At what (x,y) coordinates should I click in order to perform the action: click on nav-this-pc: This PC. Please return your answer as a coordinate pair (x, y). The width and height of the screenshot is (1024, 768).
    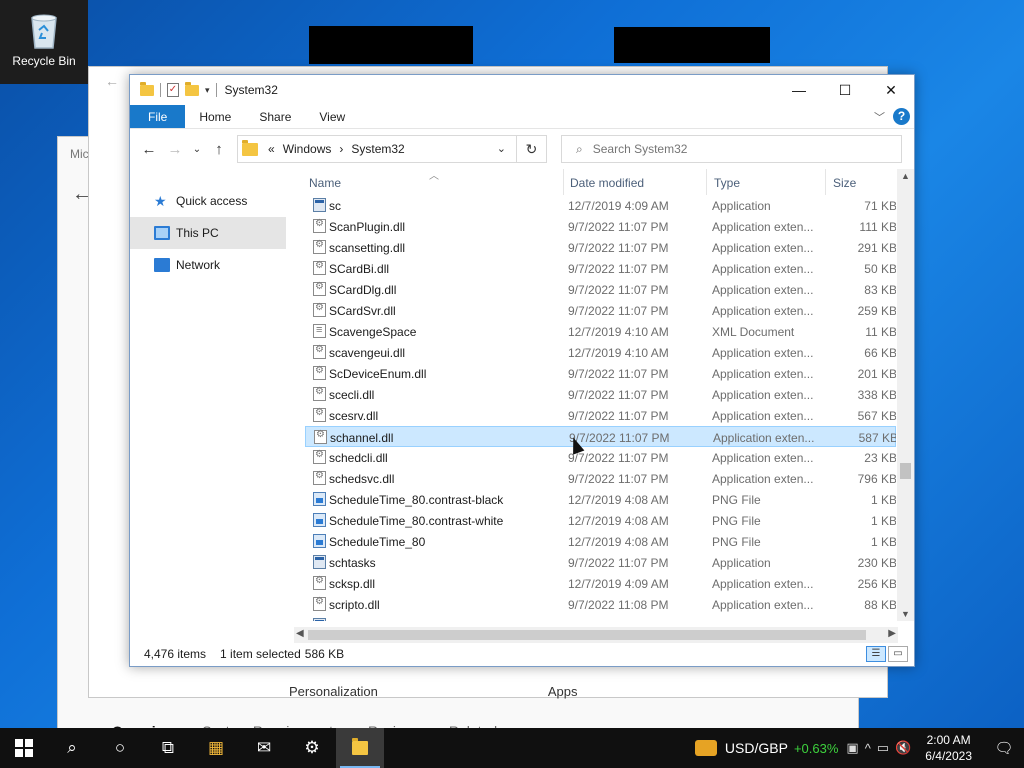
    Looking at the image, I should click on (208, 233).